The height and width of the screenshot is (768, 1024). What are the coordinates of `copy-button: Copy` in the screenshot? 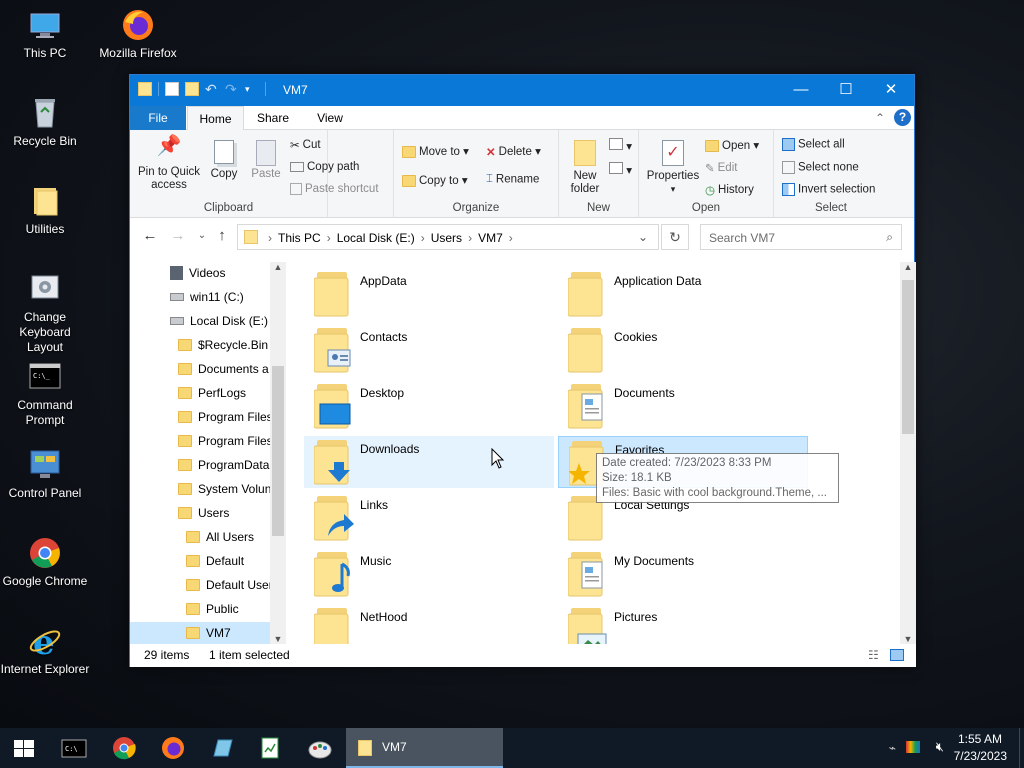 It's located at (224, 160).